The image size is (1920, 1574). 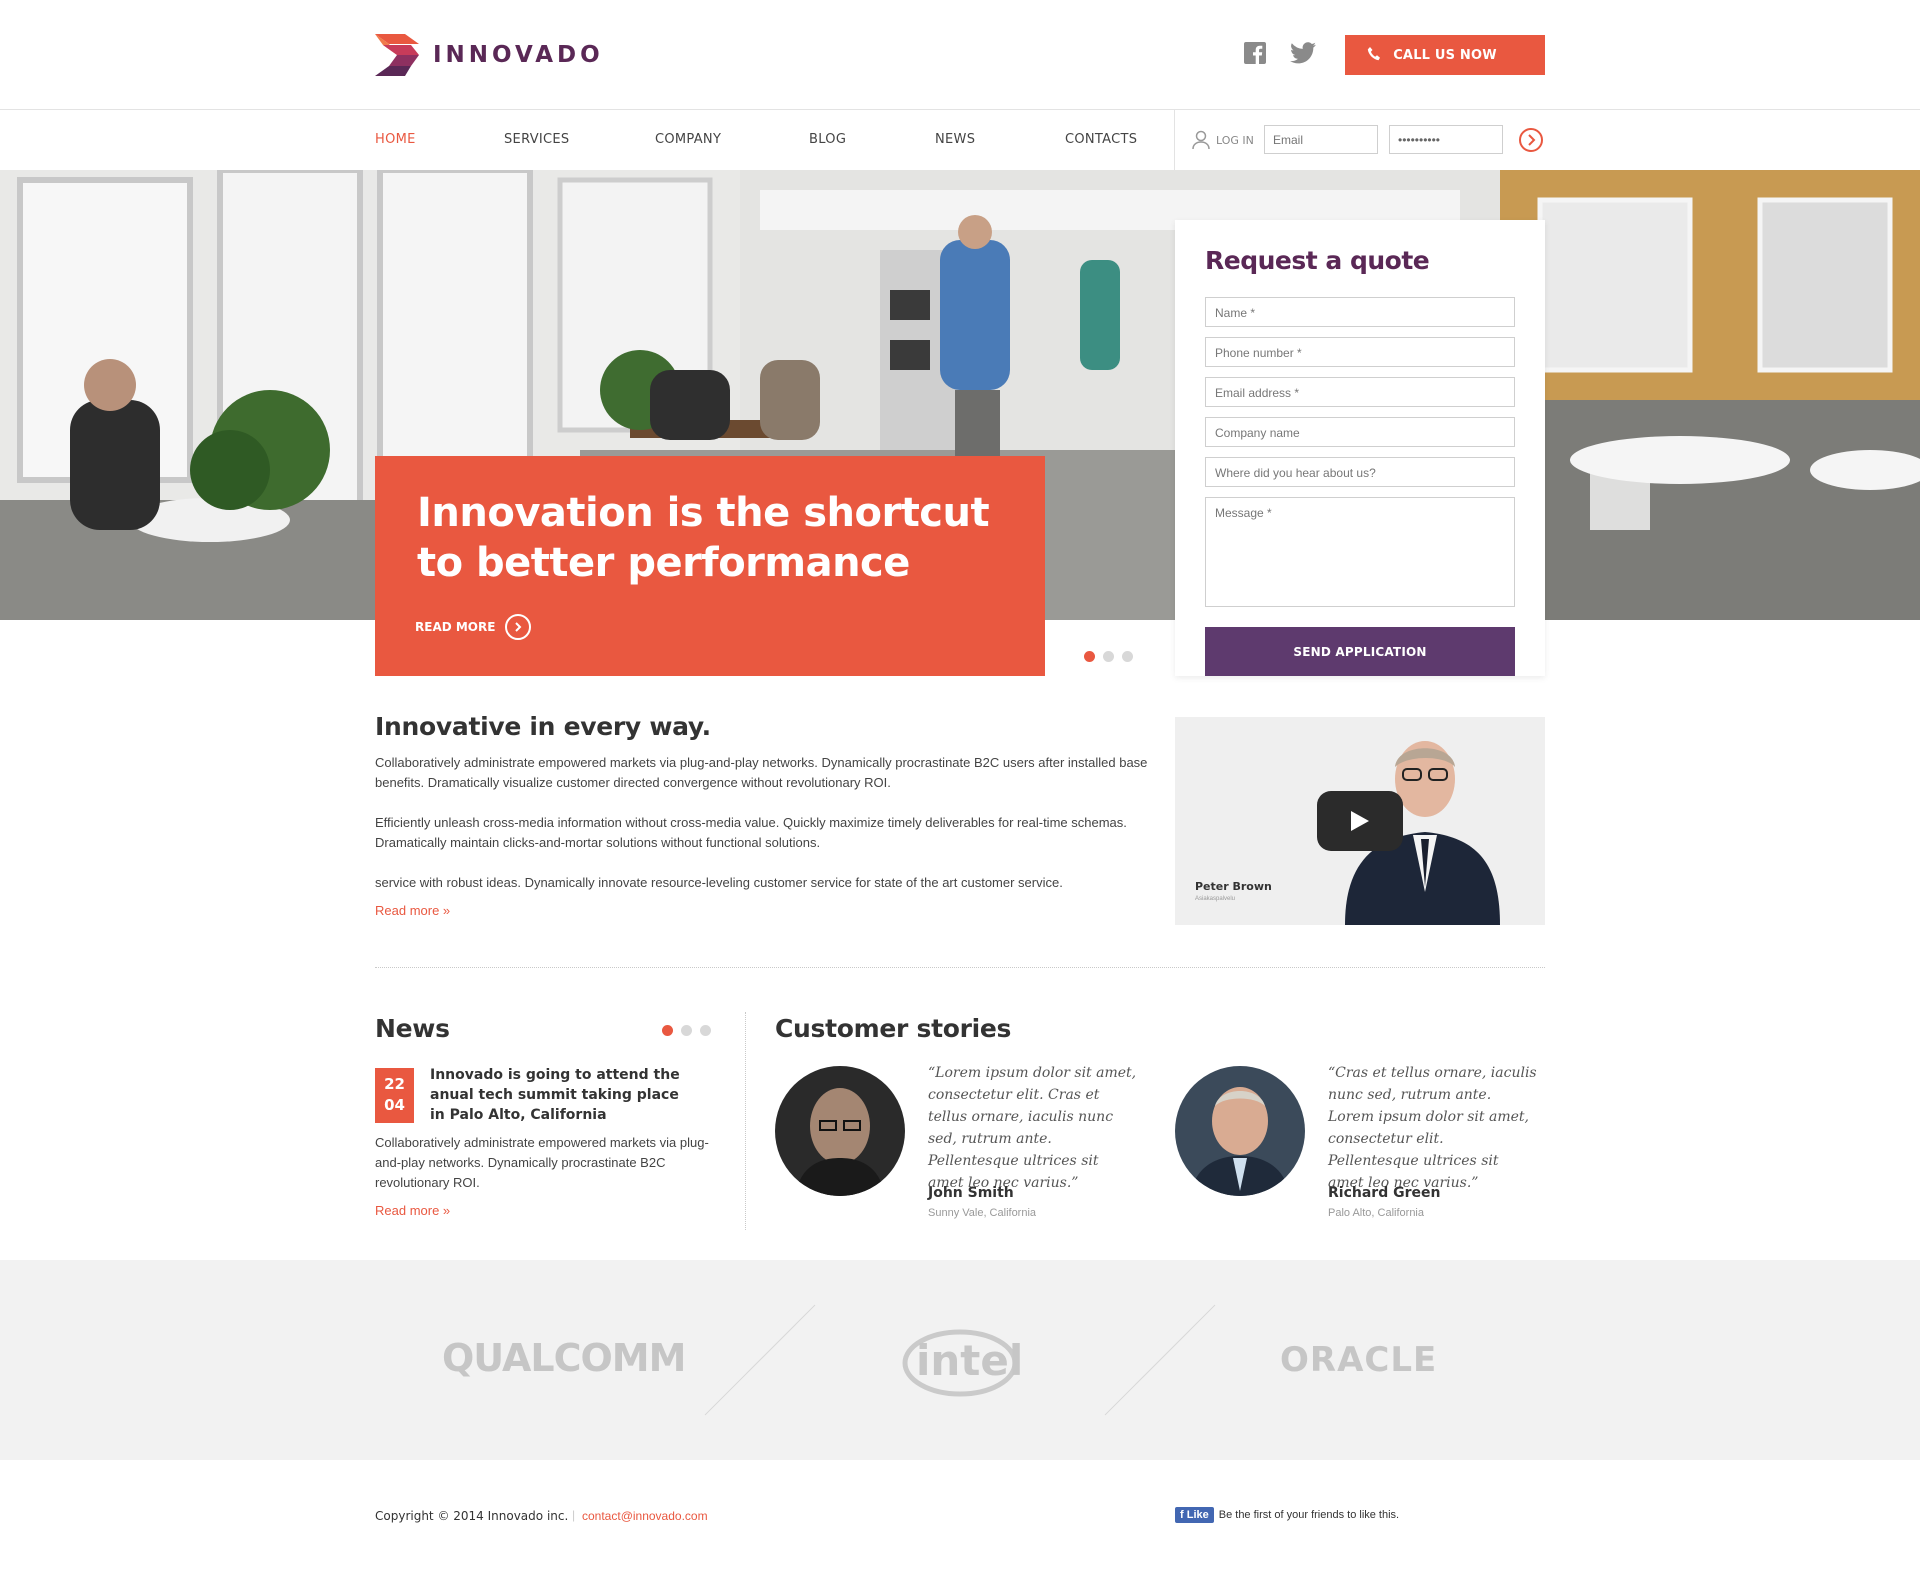 What do you see at coordinates (1174, 140) in the screenshot?
I see `nav-divider` at bounding box center [1174, 140].